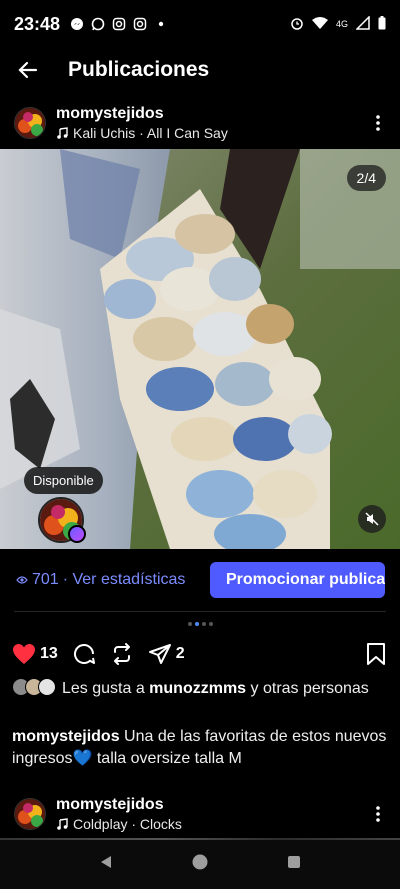 The width and height of the screenshot is (400, 889). Describe the element at coordinates (139, 69) in the screenshot. I see `page-title: Publicaciones` at that location.